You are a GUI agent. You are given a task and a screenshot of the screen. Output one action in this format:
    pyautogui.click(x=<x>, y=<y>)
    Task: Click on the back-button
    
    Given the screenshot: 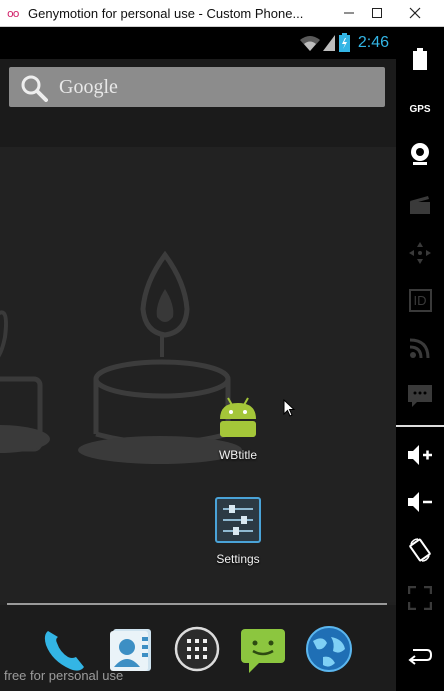 What is the action you would take?
    pyautogui.click(x=420, y=655)
    